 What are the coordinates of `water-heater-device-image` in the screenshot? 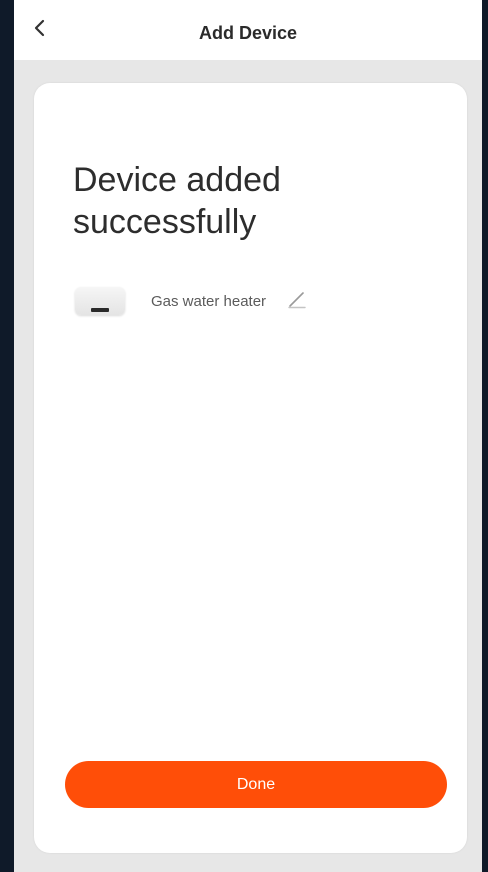 It's located at (100, 301).